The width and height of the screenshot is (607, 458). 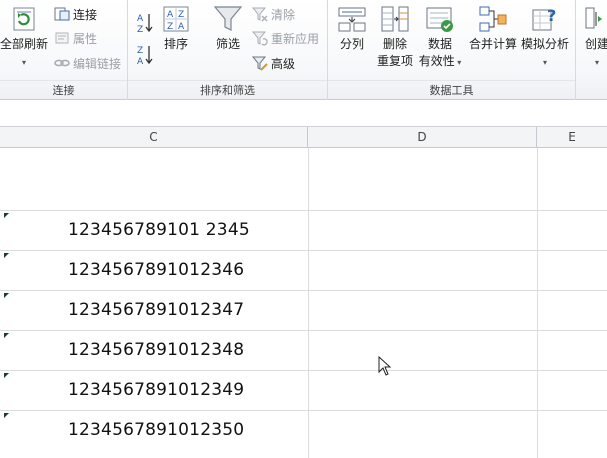 What do you see at coordinates (544, 18) in the screenshot?
I see `what-if-analysis-icon: ?` at bounding box center [544, 18].